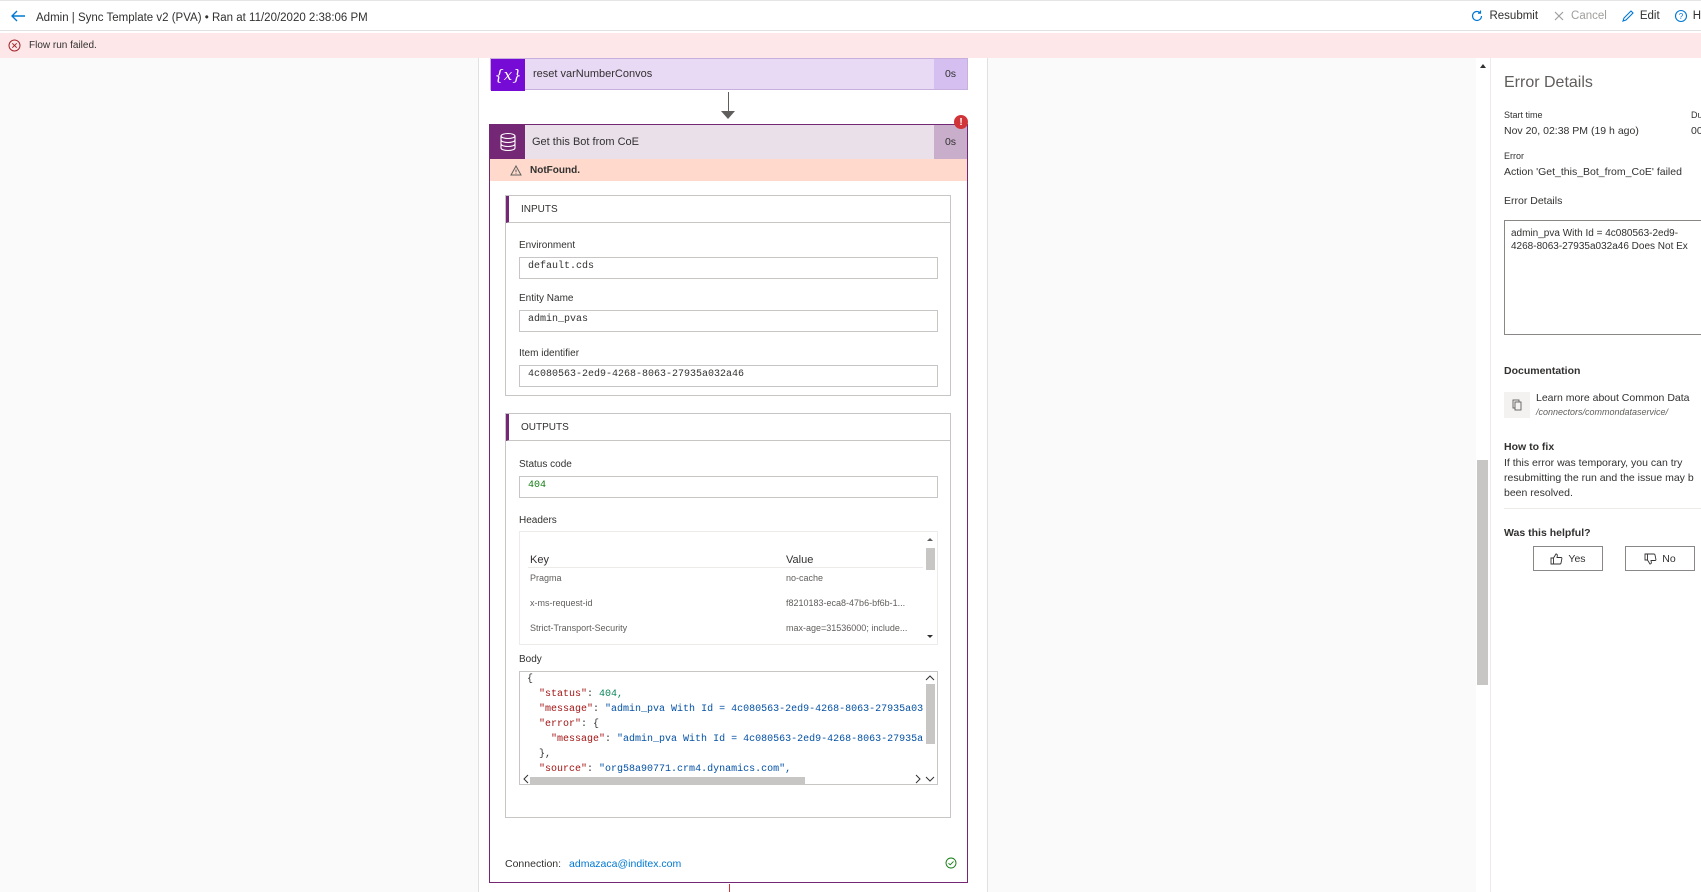 The image size is (1701, 892). Describe the element at coordinates (918, 779) in the screenshot. I see `scroll-right-icon` at that location.